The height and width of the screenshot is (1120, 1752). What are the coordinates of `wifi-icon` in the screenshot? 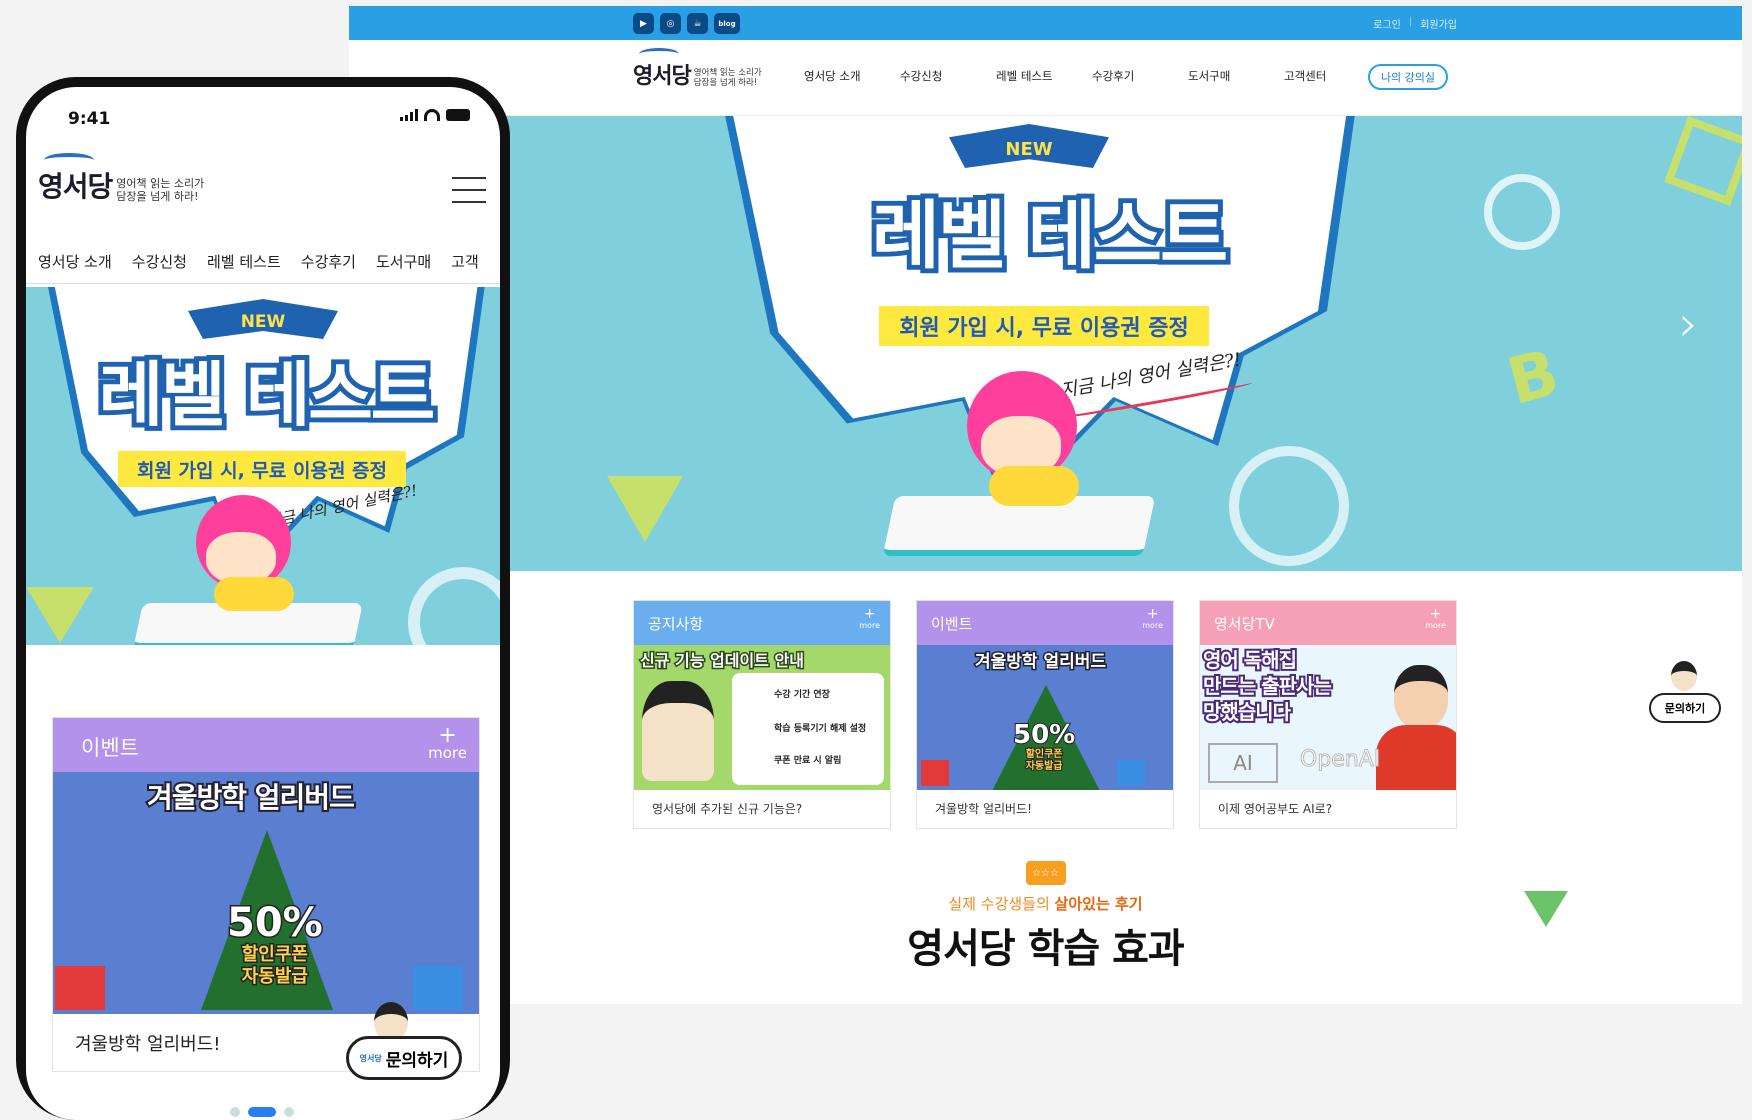 It's located at (432, 115).